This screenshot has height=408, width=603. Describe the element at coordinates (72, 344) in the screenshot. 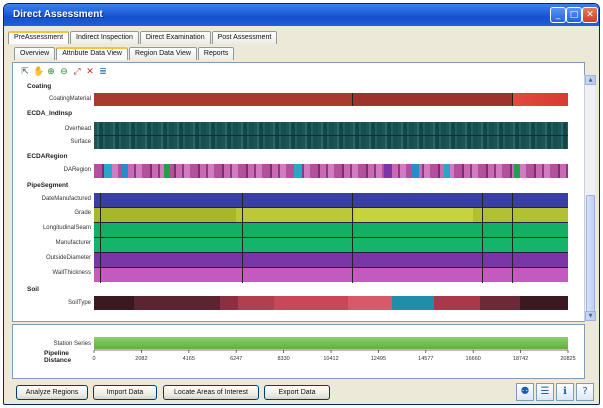

I see `station-series-label: Station Series` at that location.